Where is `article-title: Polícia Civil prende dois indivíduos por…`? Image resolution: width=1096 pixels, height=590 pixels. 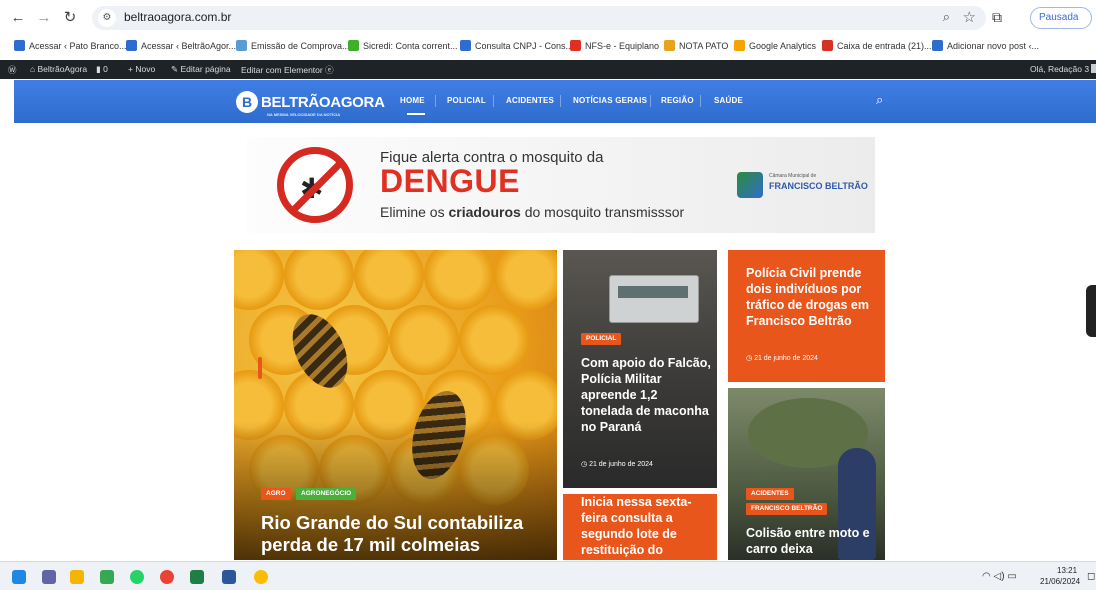
article-title: Polícia Civil prende dois indivíduos por… is located at coordinates (813, 297).